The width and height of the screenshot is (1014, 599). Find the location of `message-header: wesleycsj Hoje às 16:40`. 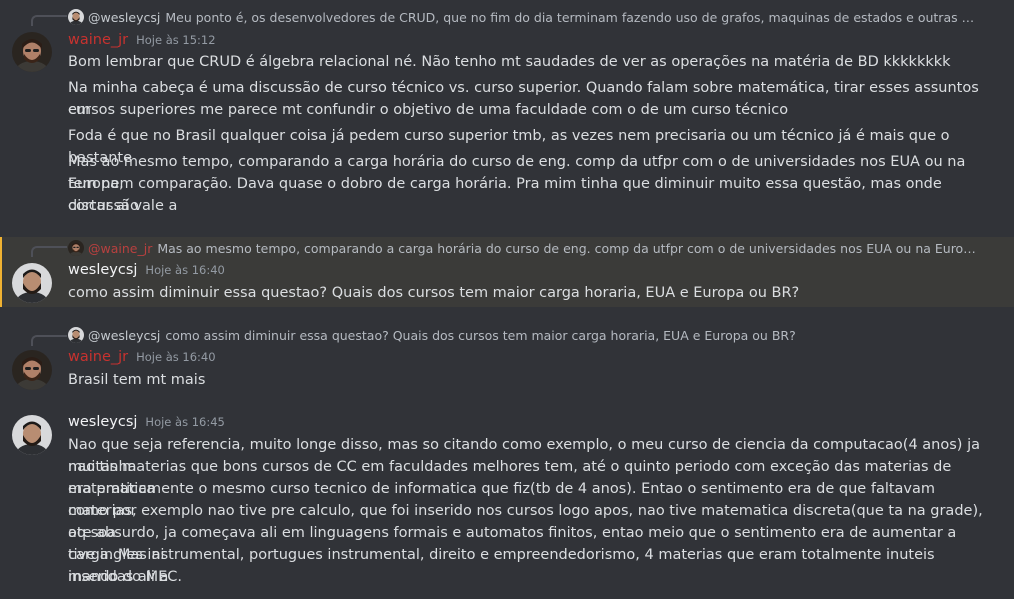

message-header: wesleycsj Hoje às 16:40 is located at coordinates (146, 272).